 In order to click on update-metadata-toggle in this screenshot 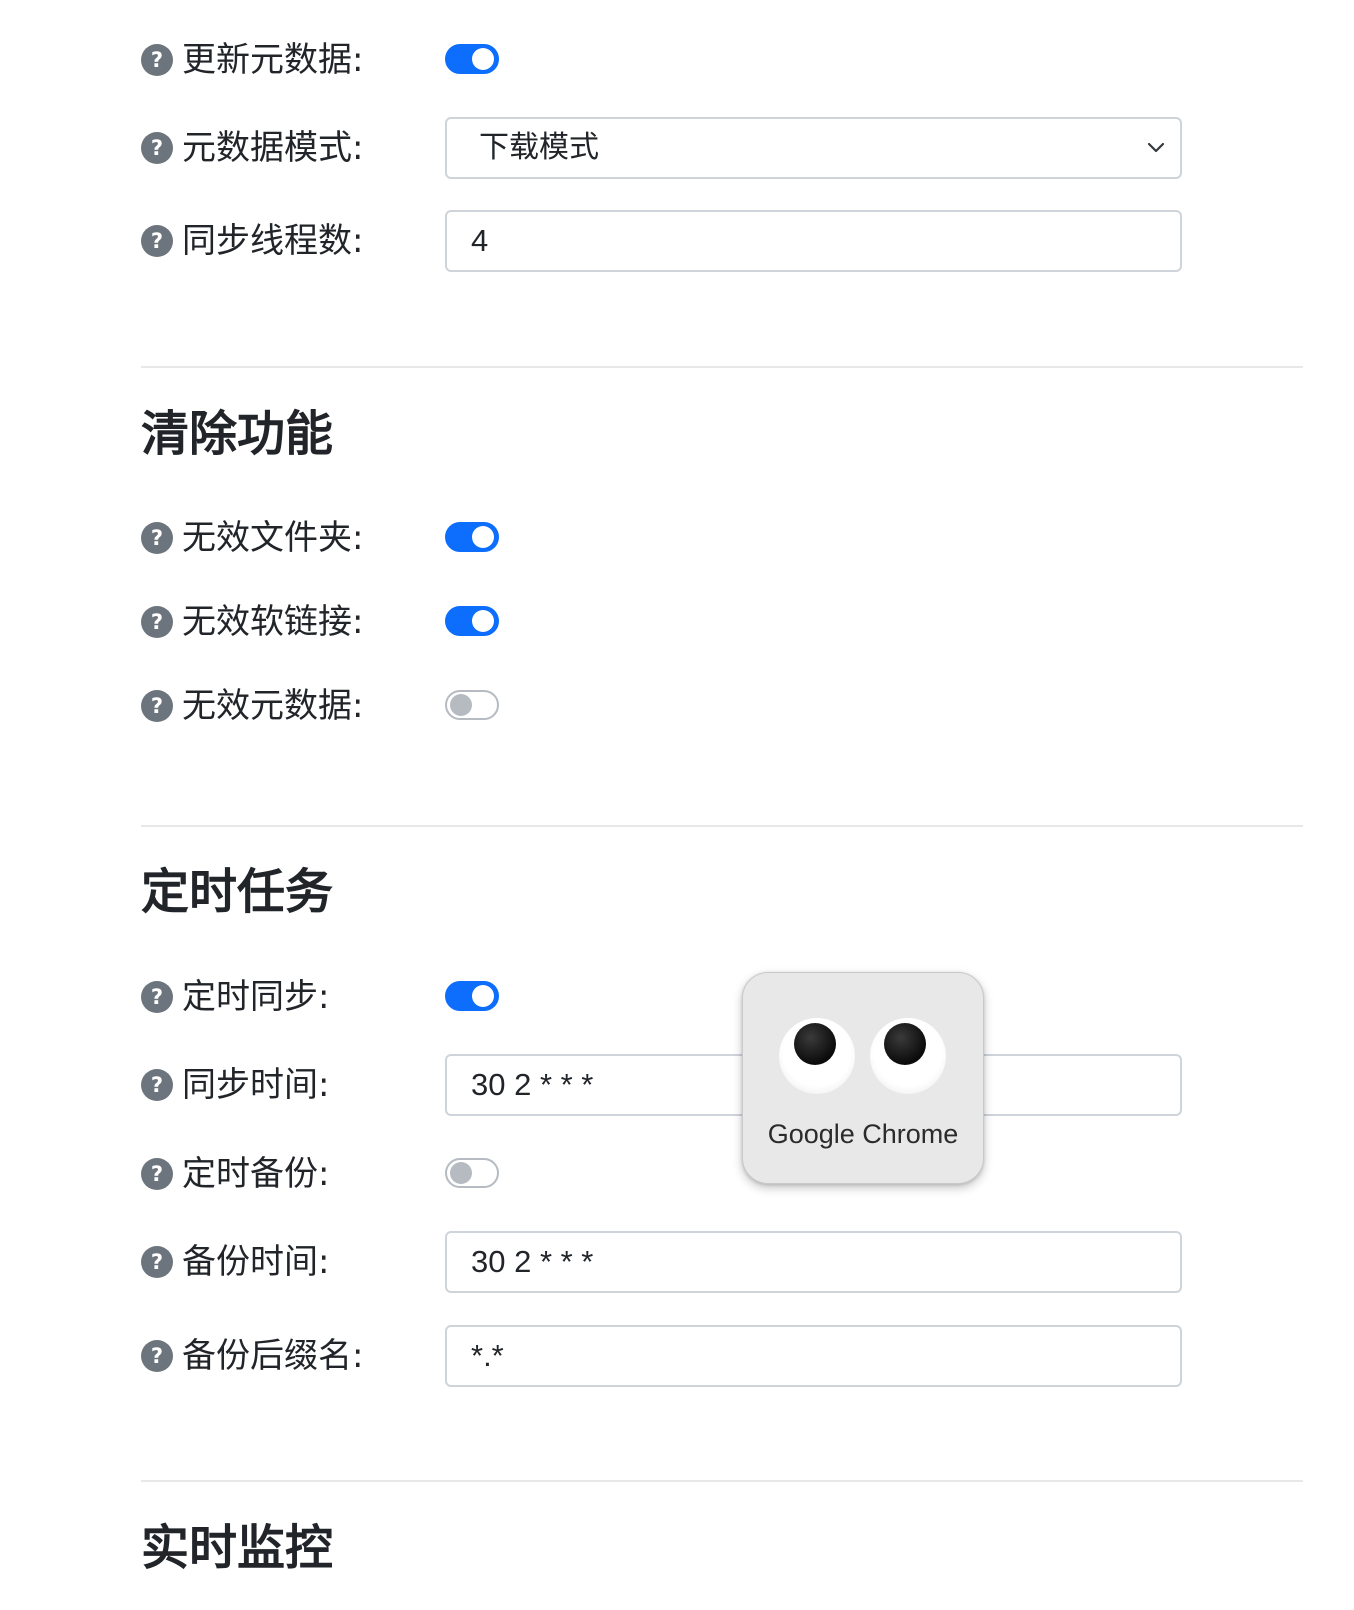, I will do `click(472, 59)`.